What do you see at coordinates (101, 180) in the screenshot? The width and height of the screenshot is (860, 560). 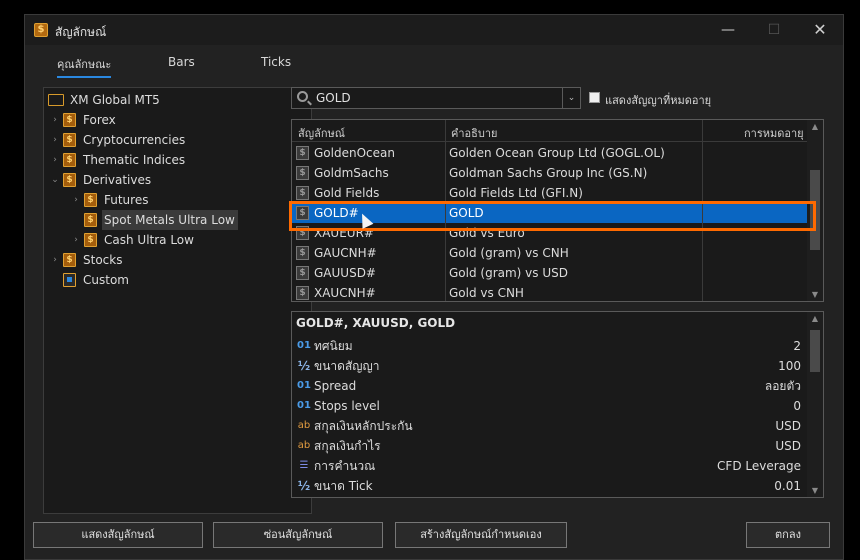 I see `tree-item-derivatives: ⌄ $ Derivatives` at bounding box center [101, 180].